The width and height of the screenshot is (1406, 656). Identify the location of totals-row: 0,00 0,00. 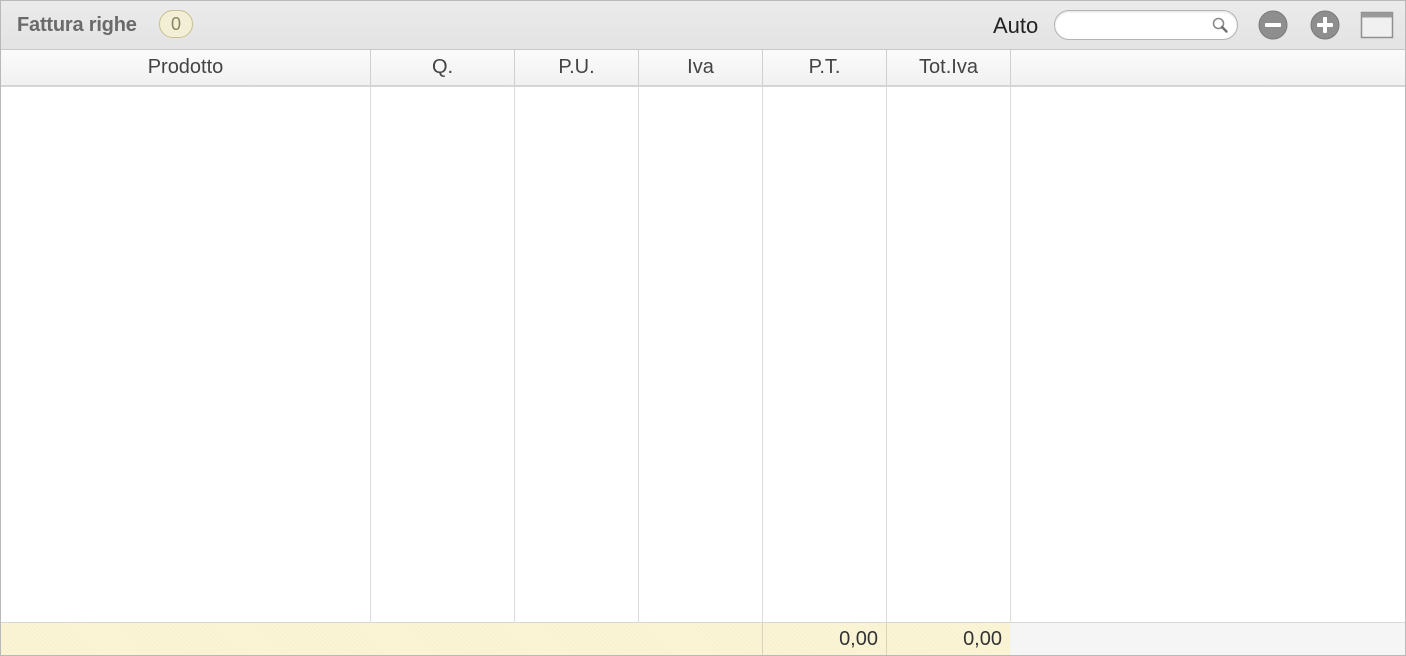
(703, 638).